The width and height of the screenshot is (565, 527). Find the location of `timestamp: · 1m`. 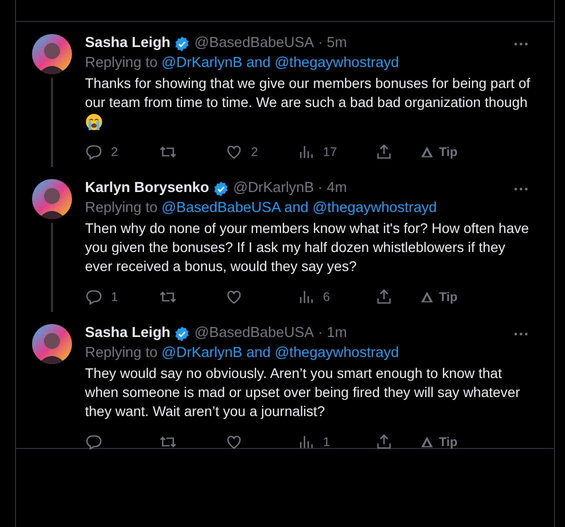

timestamp: · 1m is located at coordinates (332, 333).